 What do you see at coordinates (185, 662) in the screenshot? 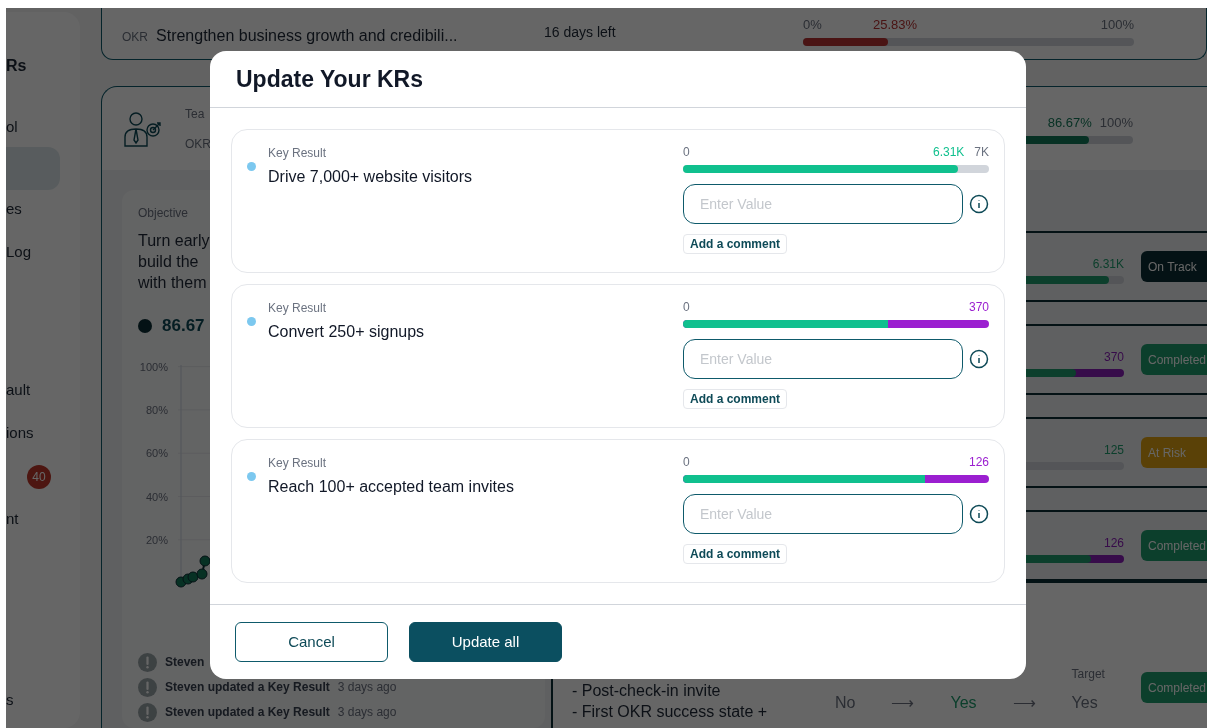
I see `activity-text: Steven` at bounding box center [185, 662].